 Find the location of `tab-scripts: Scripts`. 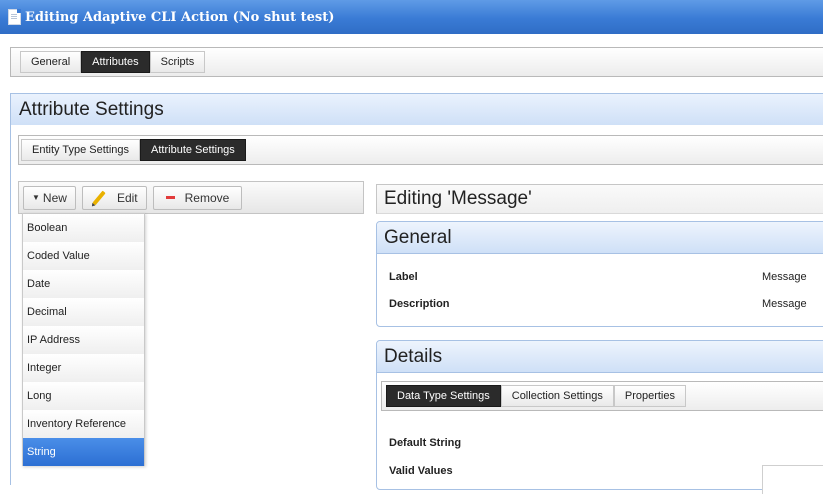

tab-scripts: Scripts is located at coordinates (177, 62).